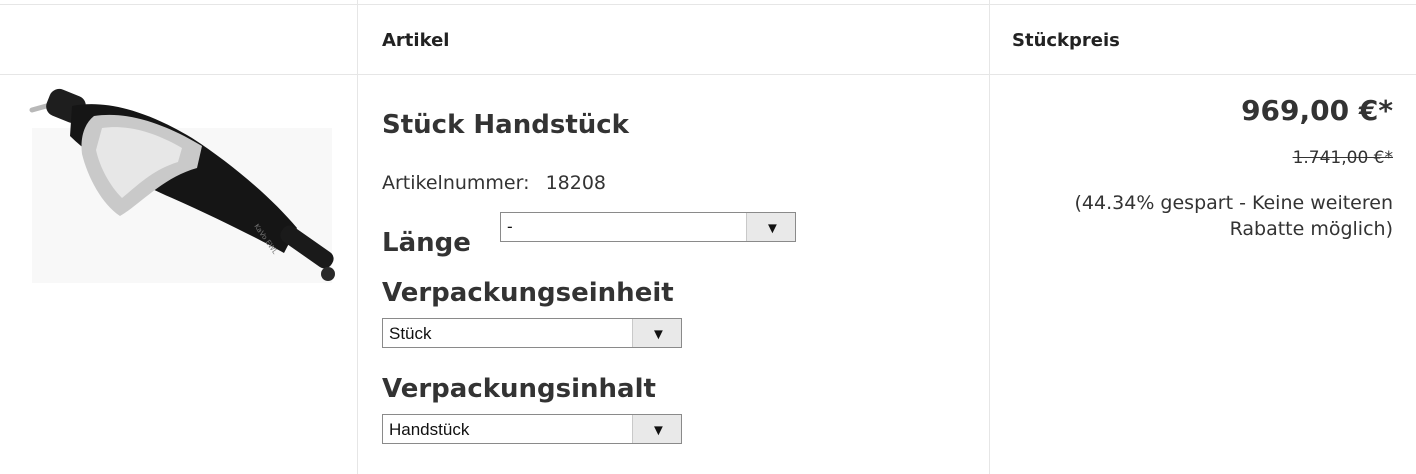  I want to click on packaging-content-select-value: Handstück, so click(429, 429).